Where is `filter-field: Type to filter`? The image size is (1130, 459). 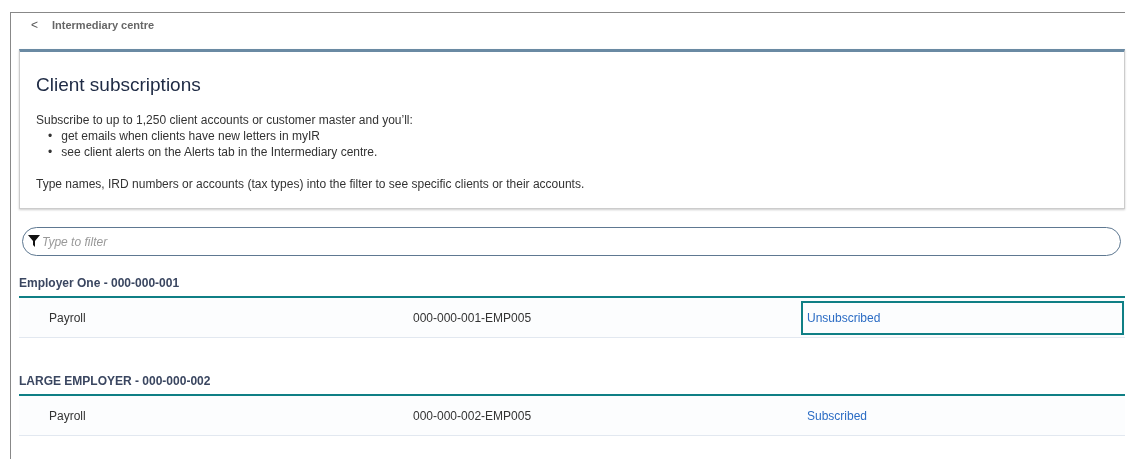
filter-field: Type to filter is located at coordinates (571, 241).